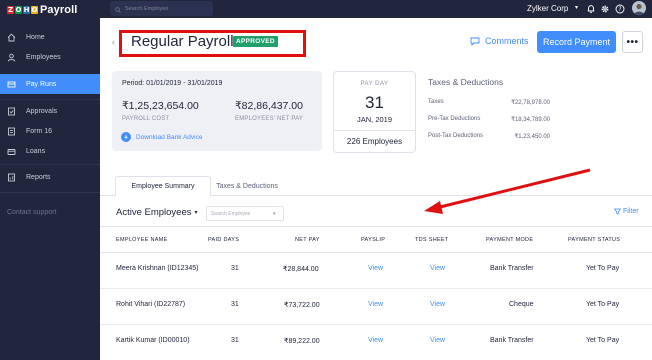  Describe the element at coordinates (576, 42) in the screenshot. I see `record-payment-button: Record Payment` at that location.